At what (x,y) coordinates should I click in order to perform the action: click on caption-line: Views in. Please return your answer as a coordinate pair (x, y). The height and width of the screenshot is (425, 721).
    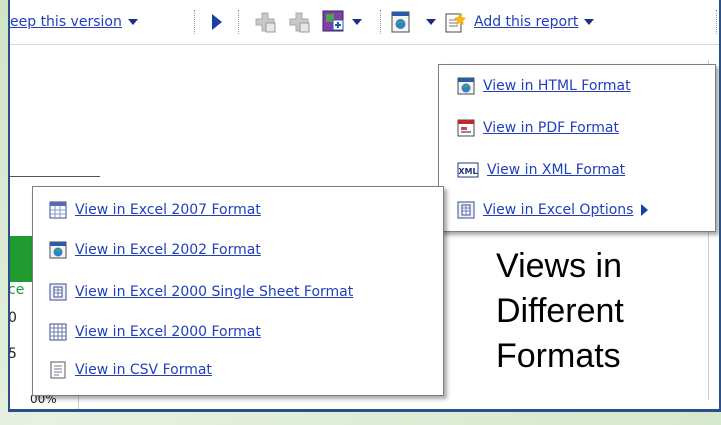
    Looking at the image, I should click on (559, 266).